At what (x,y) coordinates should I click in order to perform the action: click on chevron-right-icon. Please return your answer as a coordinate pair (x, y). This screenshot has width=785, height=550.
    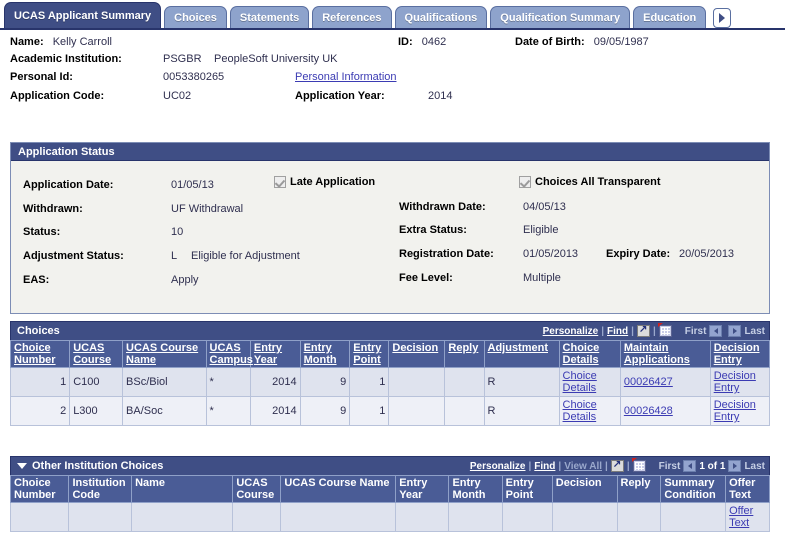
    Looking at the image, I should click on (722, 18).